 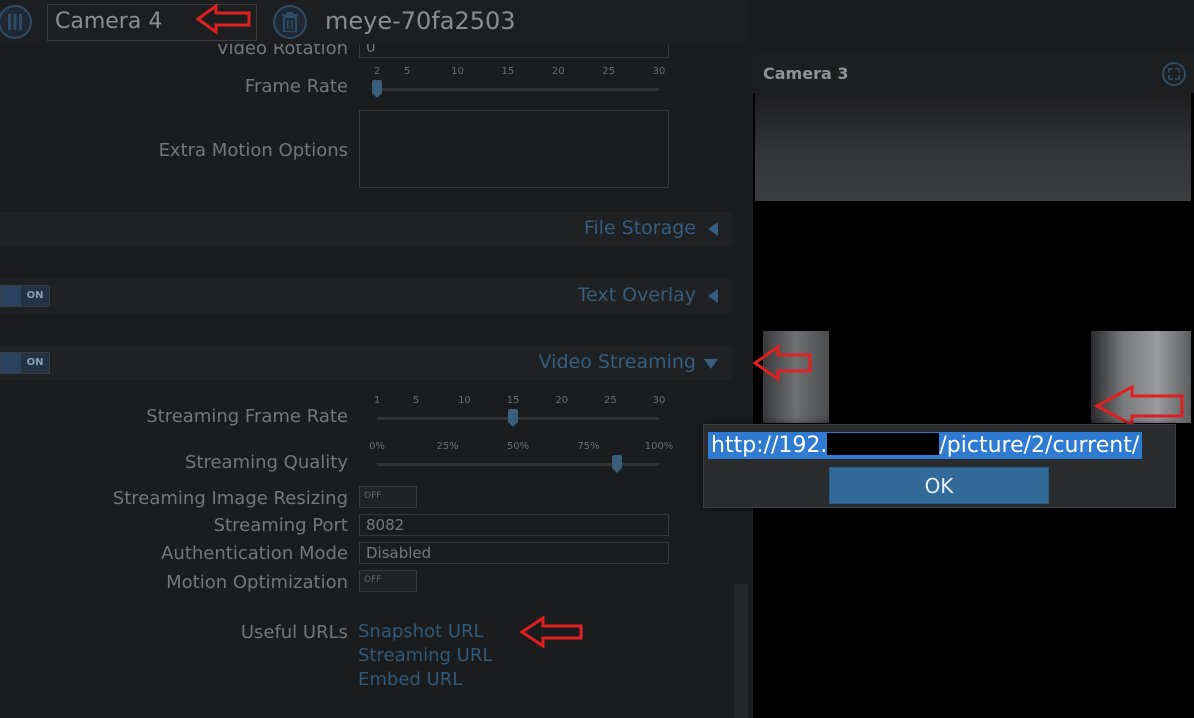 I want to click on slider-tick-label: 2, so click(x=377, y=71).